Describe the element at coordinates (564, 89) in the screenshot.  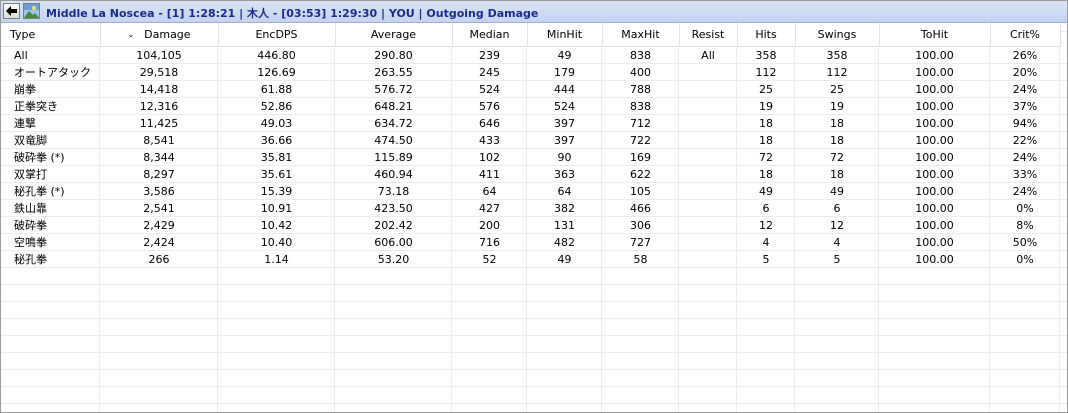
I see `cell-minhit: 444` at that location.